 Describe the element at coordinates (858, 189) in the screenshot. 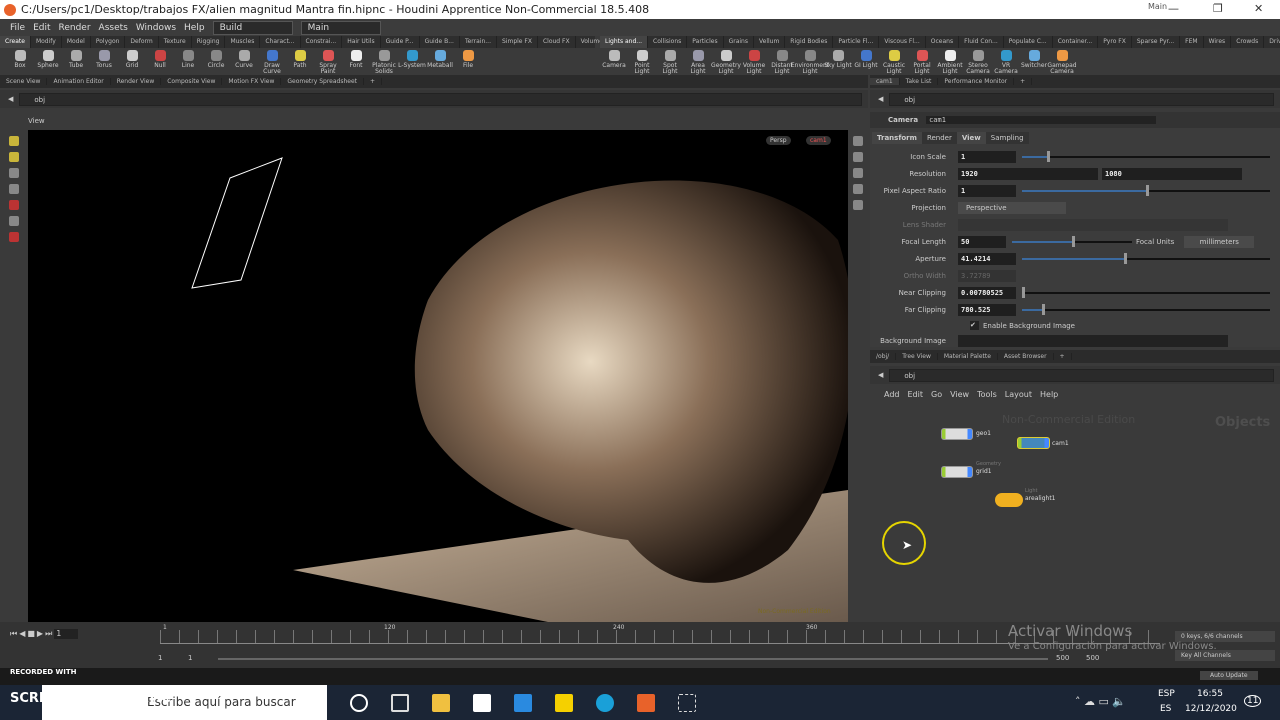

I see `lighting-icon` at that location.